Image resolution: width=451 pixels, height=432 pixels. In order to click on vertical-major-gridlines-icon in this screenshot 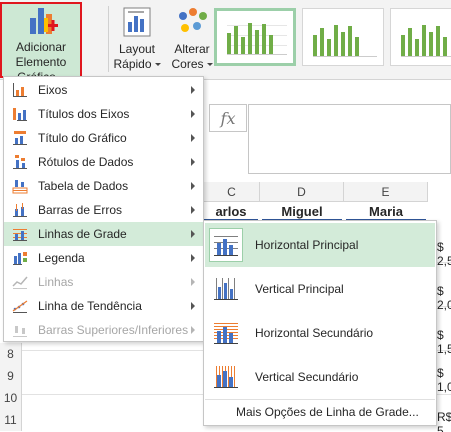, I will do `click(226, 289)`.